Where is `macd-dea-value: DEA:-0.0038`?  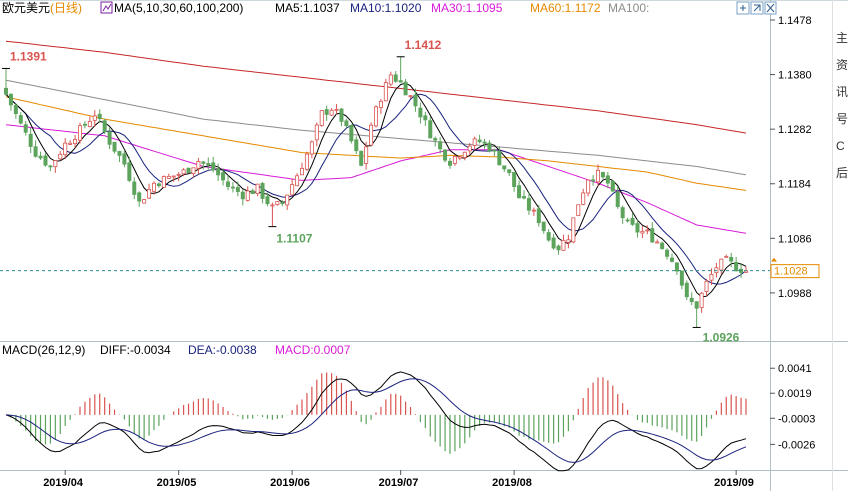
macd-dea-value: DEA:-0.0038 is located at coordinates (222, 350).